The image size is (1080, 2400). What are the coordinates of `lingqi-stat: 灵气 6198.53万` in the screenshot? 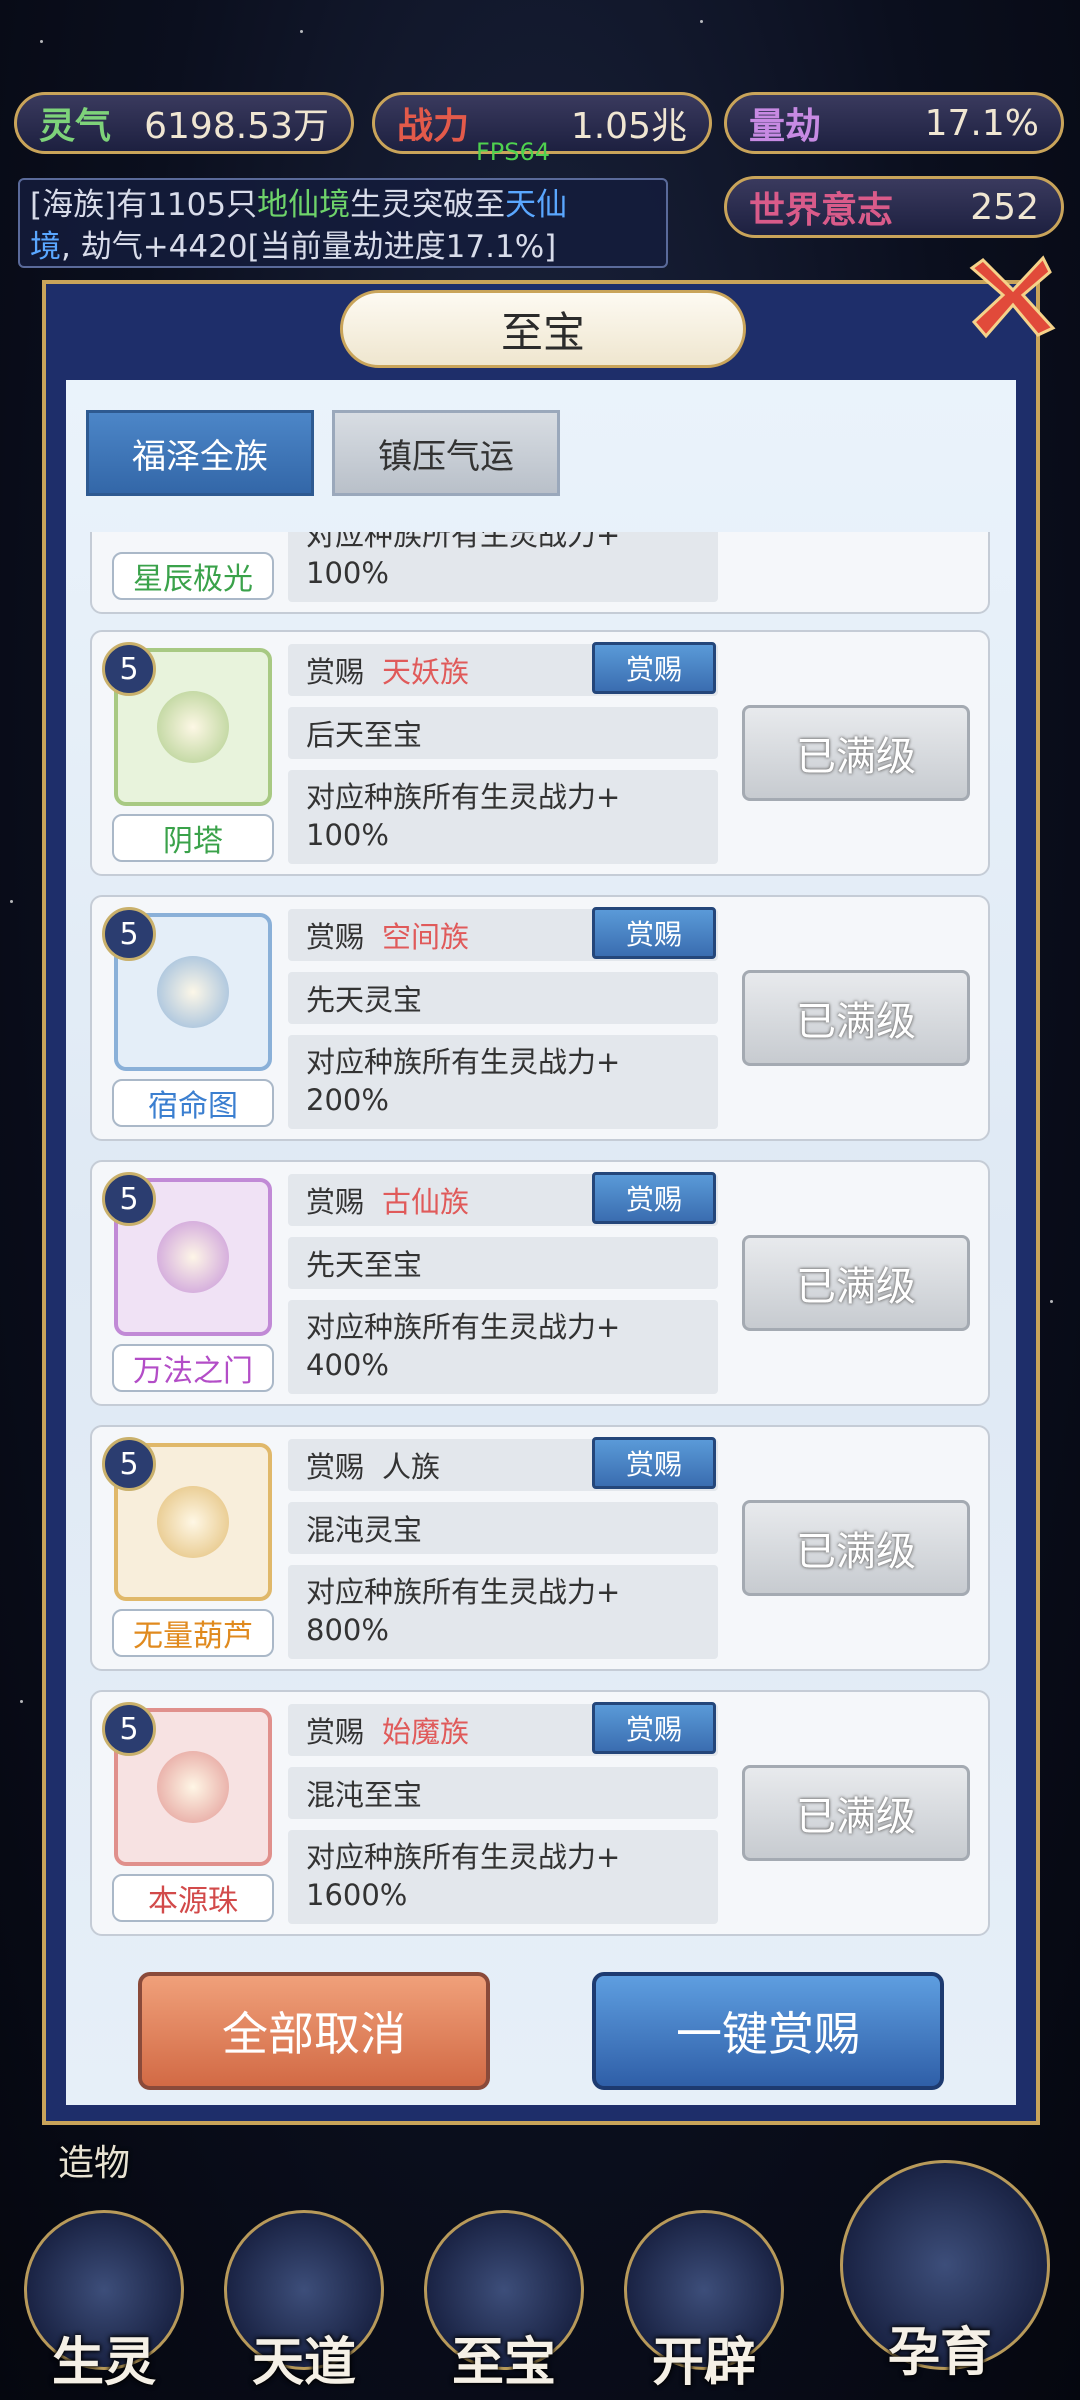 It's located at (184, 123).